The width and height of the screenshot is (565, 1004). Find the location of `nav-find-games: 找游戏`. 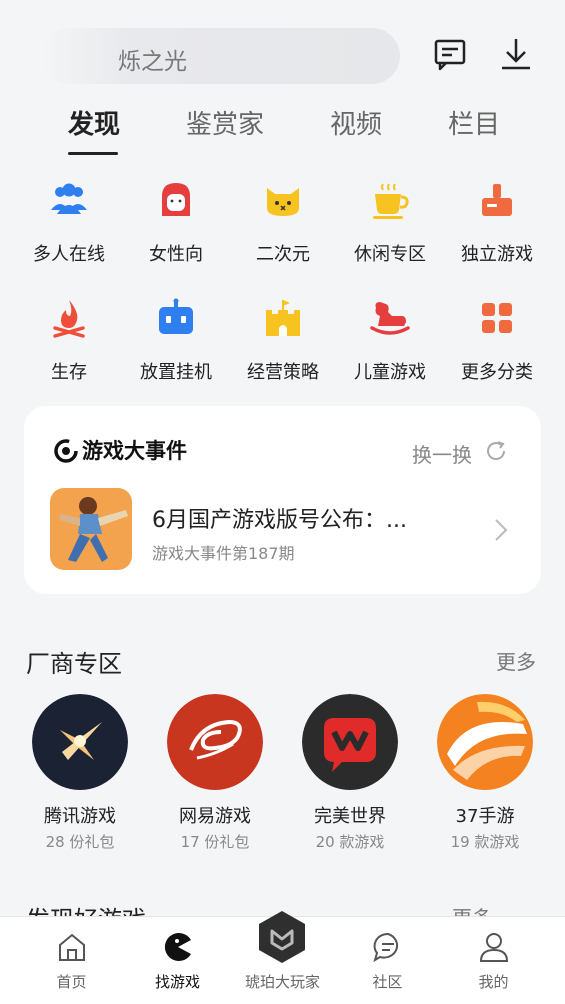

nav-find-games: 找游戏 is located at coordinates (177, 960).